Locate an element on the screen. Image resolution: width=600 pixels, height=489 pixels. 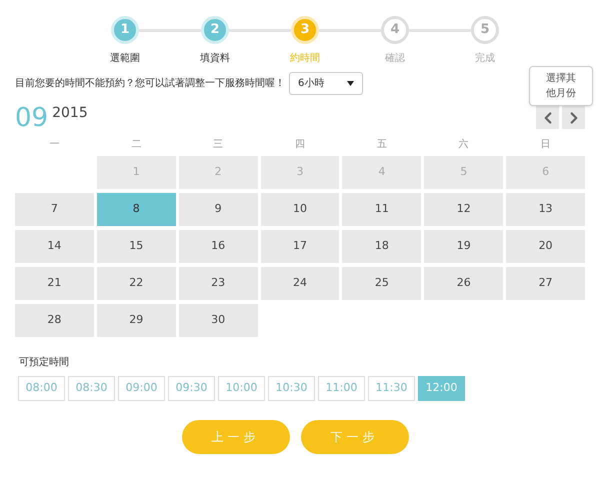
weekday-label: 一 is located at coordinates (54, 145).